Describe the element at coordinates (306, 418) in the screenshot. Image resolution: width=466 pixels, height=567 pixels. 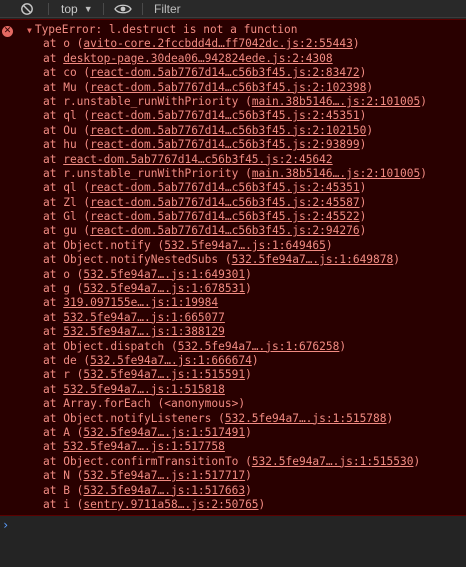
I see `source-link: 532.5fe94a7….js:1:515788` at that location.